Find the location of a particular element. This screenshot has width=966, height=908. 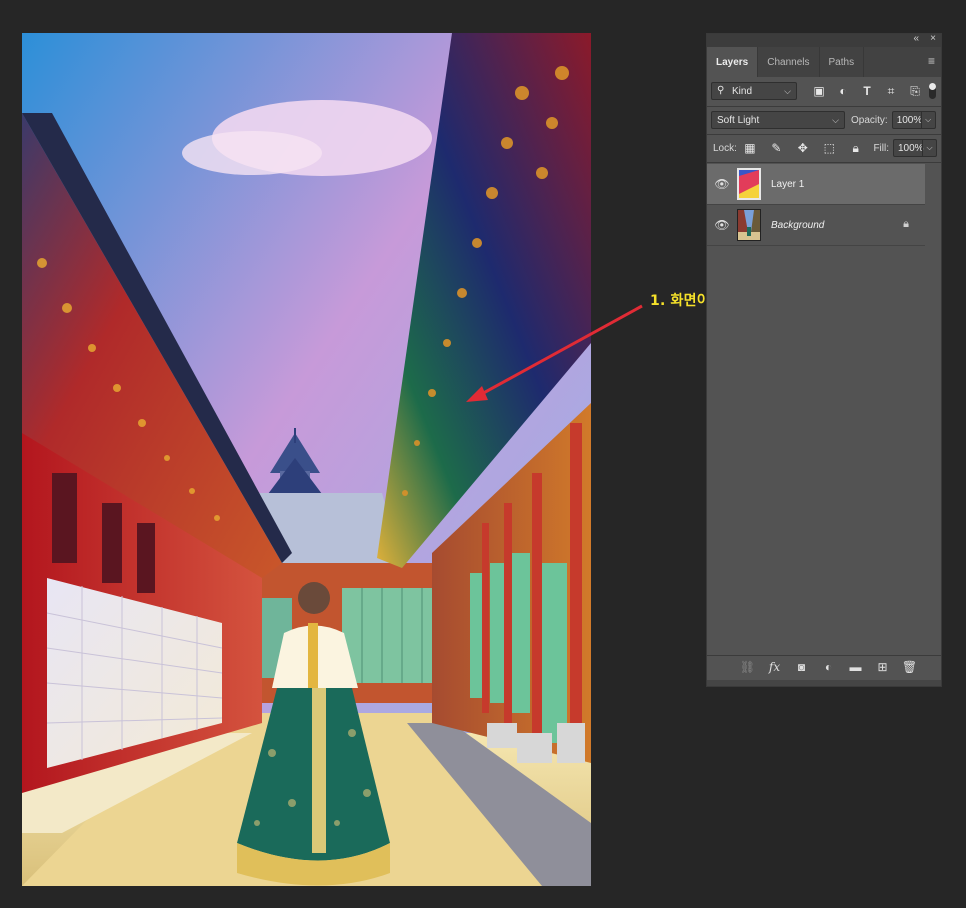

gradient-thumbnail is located at coordinates (749, 184).